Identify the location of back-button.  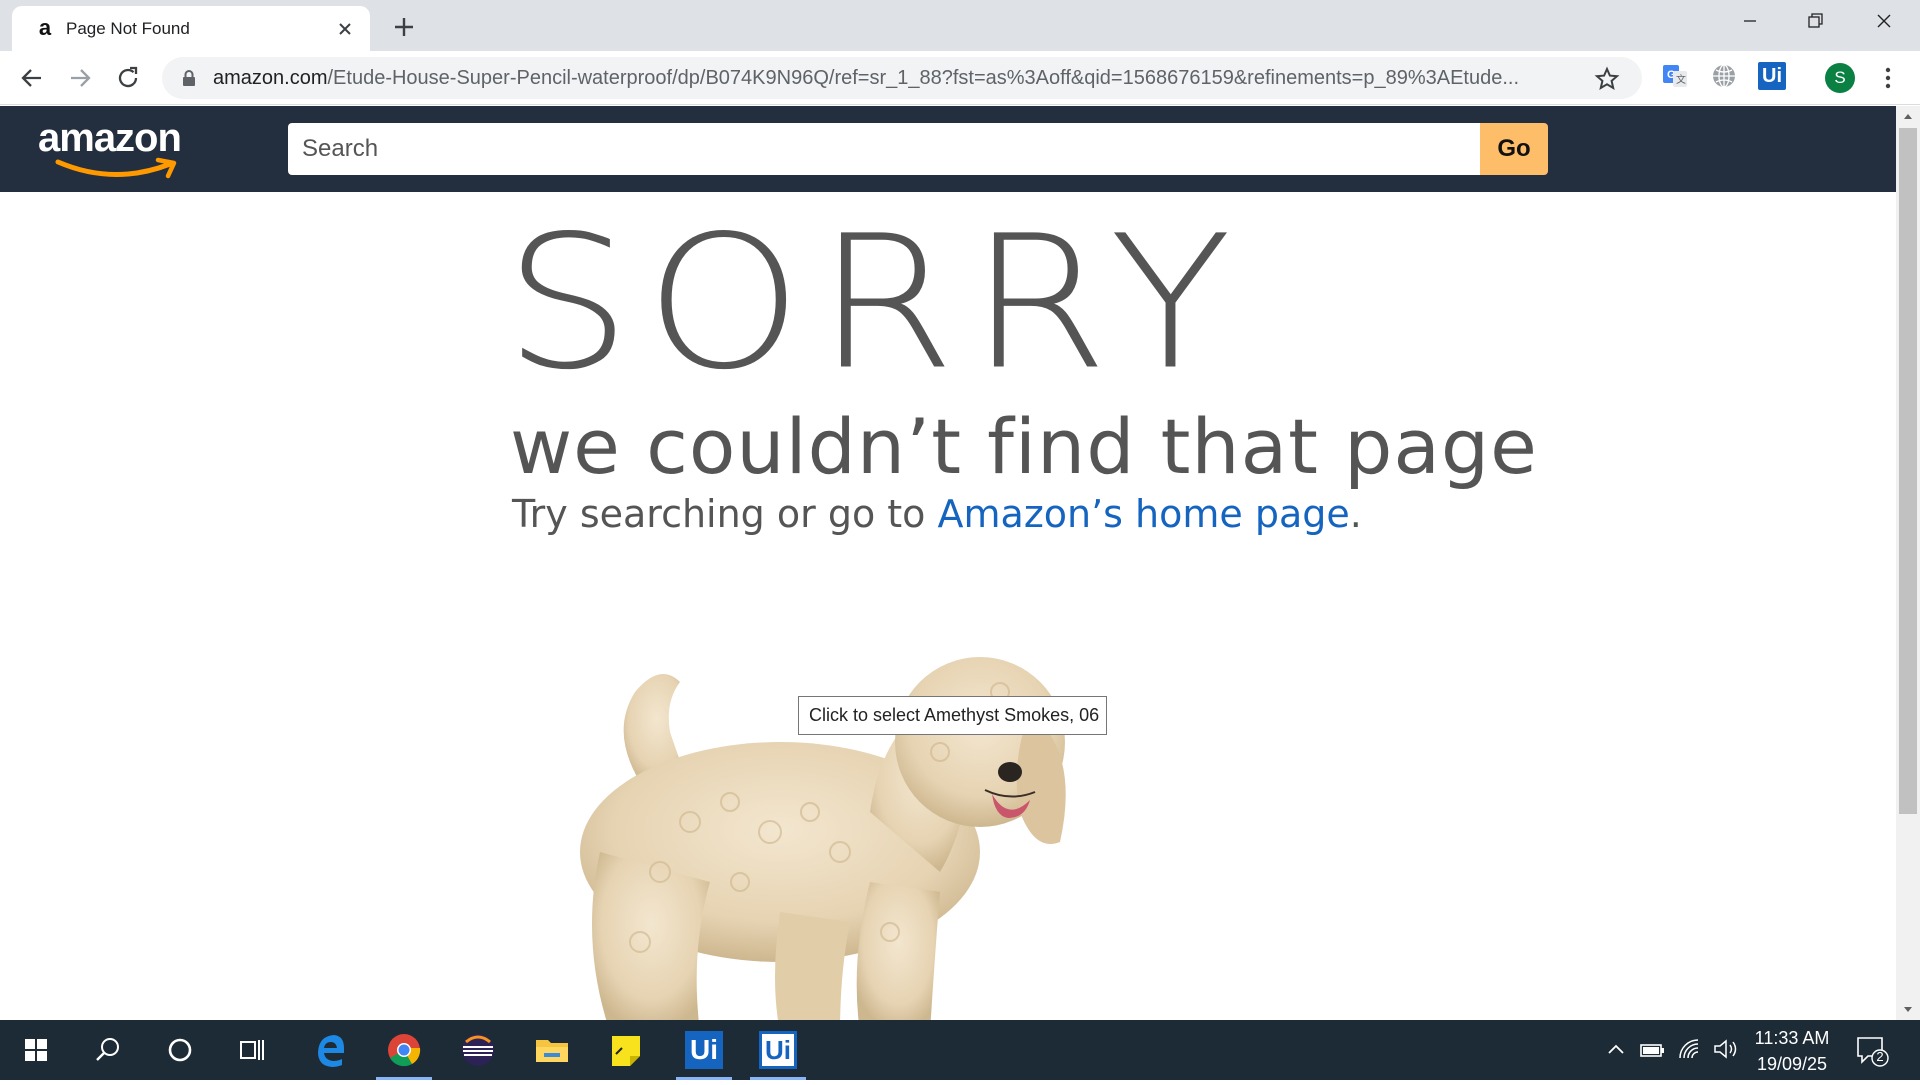
(32, 78).